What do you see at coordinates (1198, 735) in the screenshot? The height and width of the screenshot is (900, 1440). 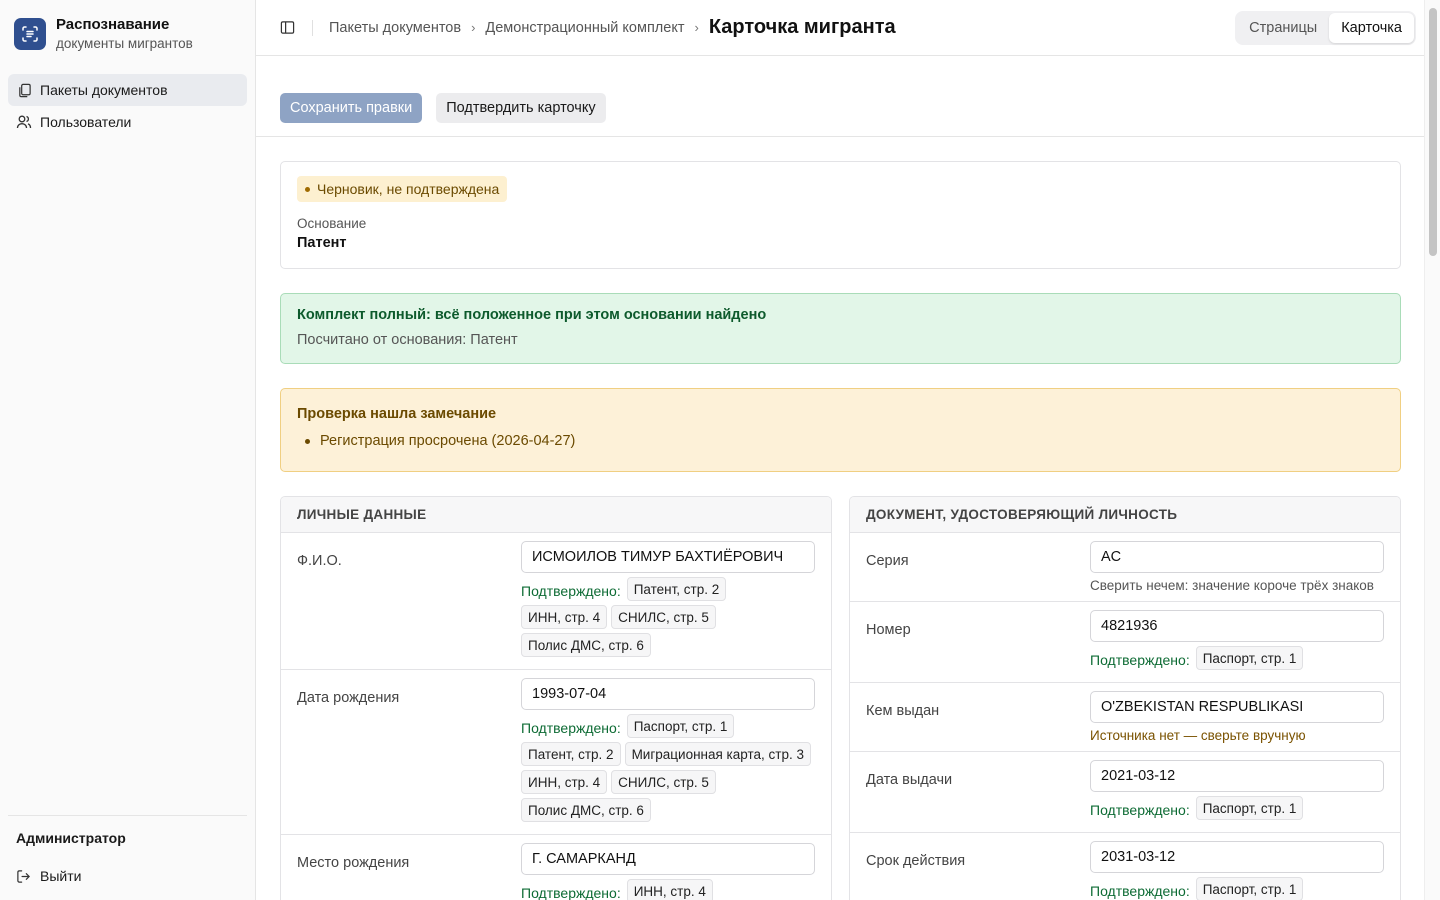 I see `field-warning: Источника нет — сверьте вручную` at bounding box center [1198, 735].